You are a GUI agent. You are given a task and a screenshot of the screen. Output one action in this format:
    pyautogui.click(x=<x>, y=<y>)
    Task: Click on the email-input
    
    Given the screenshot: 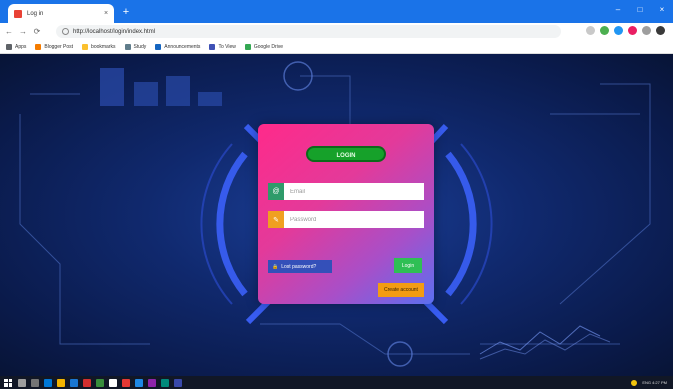 What is the action you would take?
    pyautogui.click(x=354, y=191)
    